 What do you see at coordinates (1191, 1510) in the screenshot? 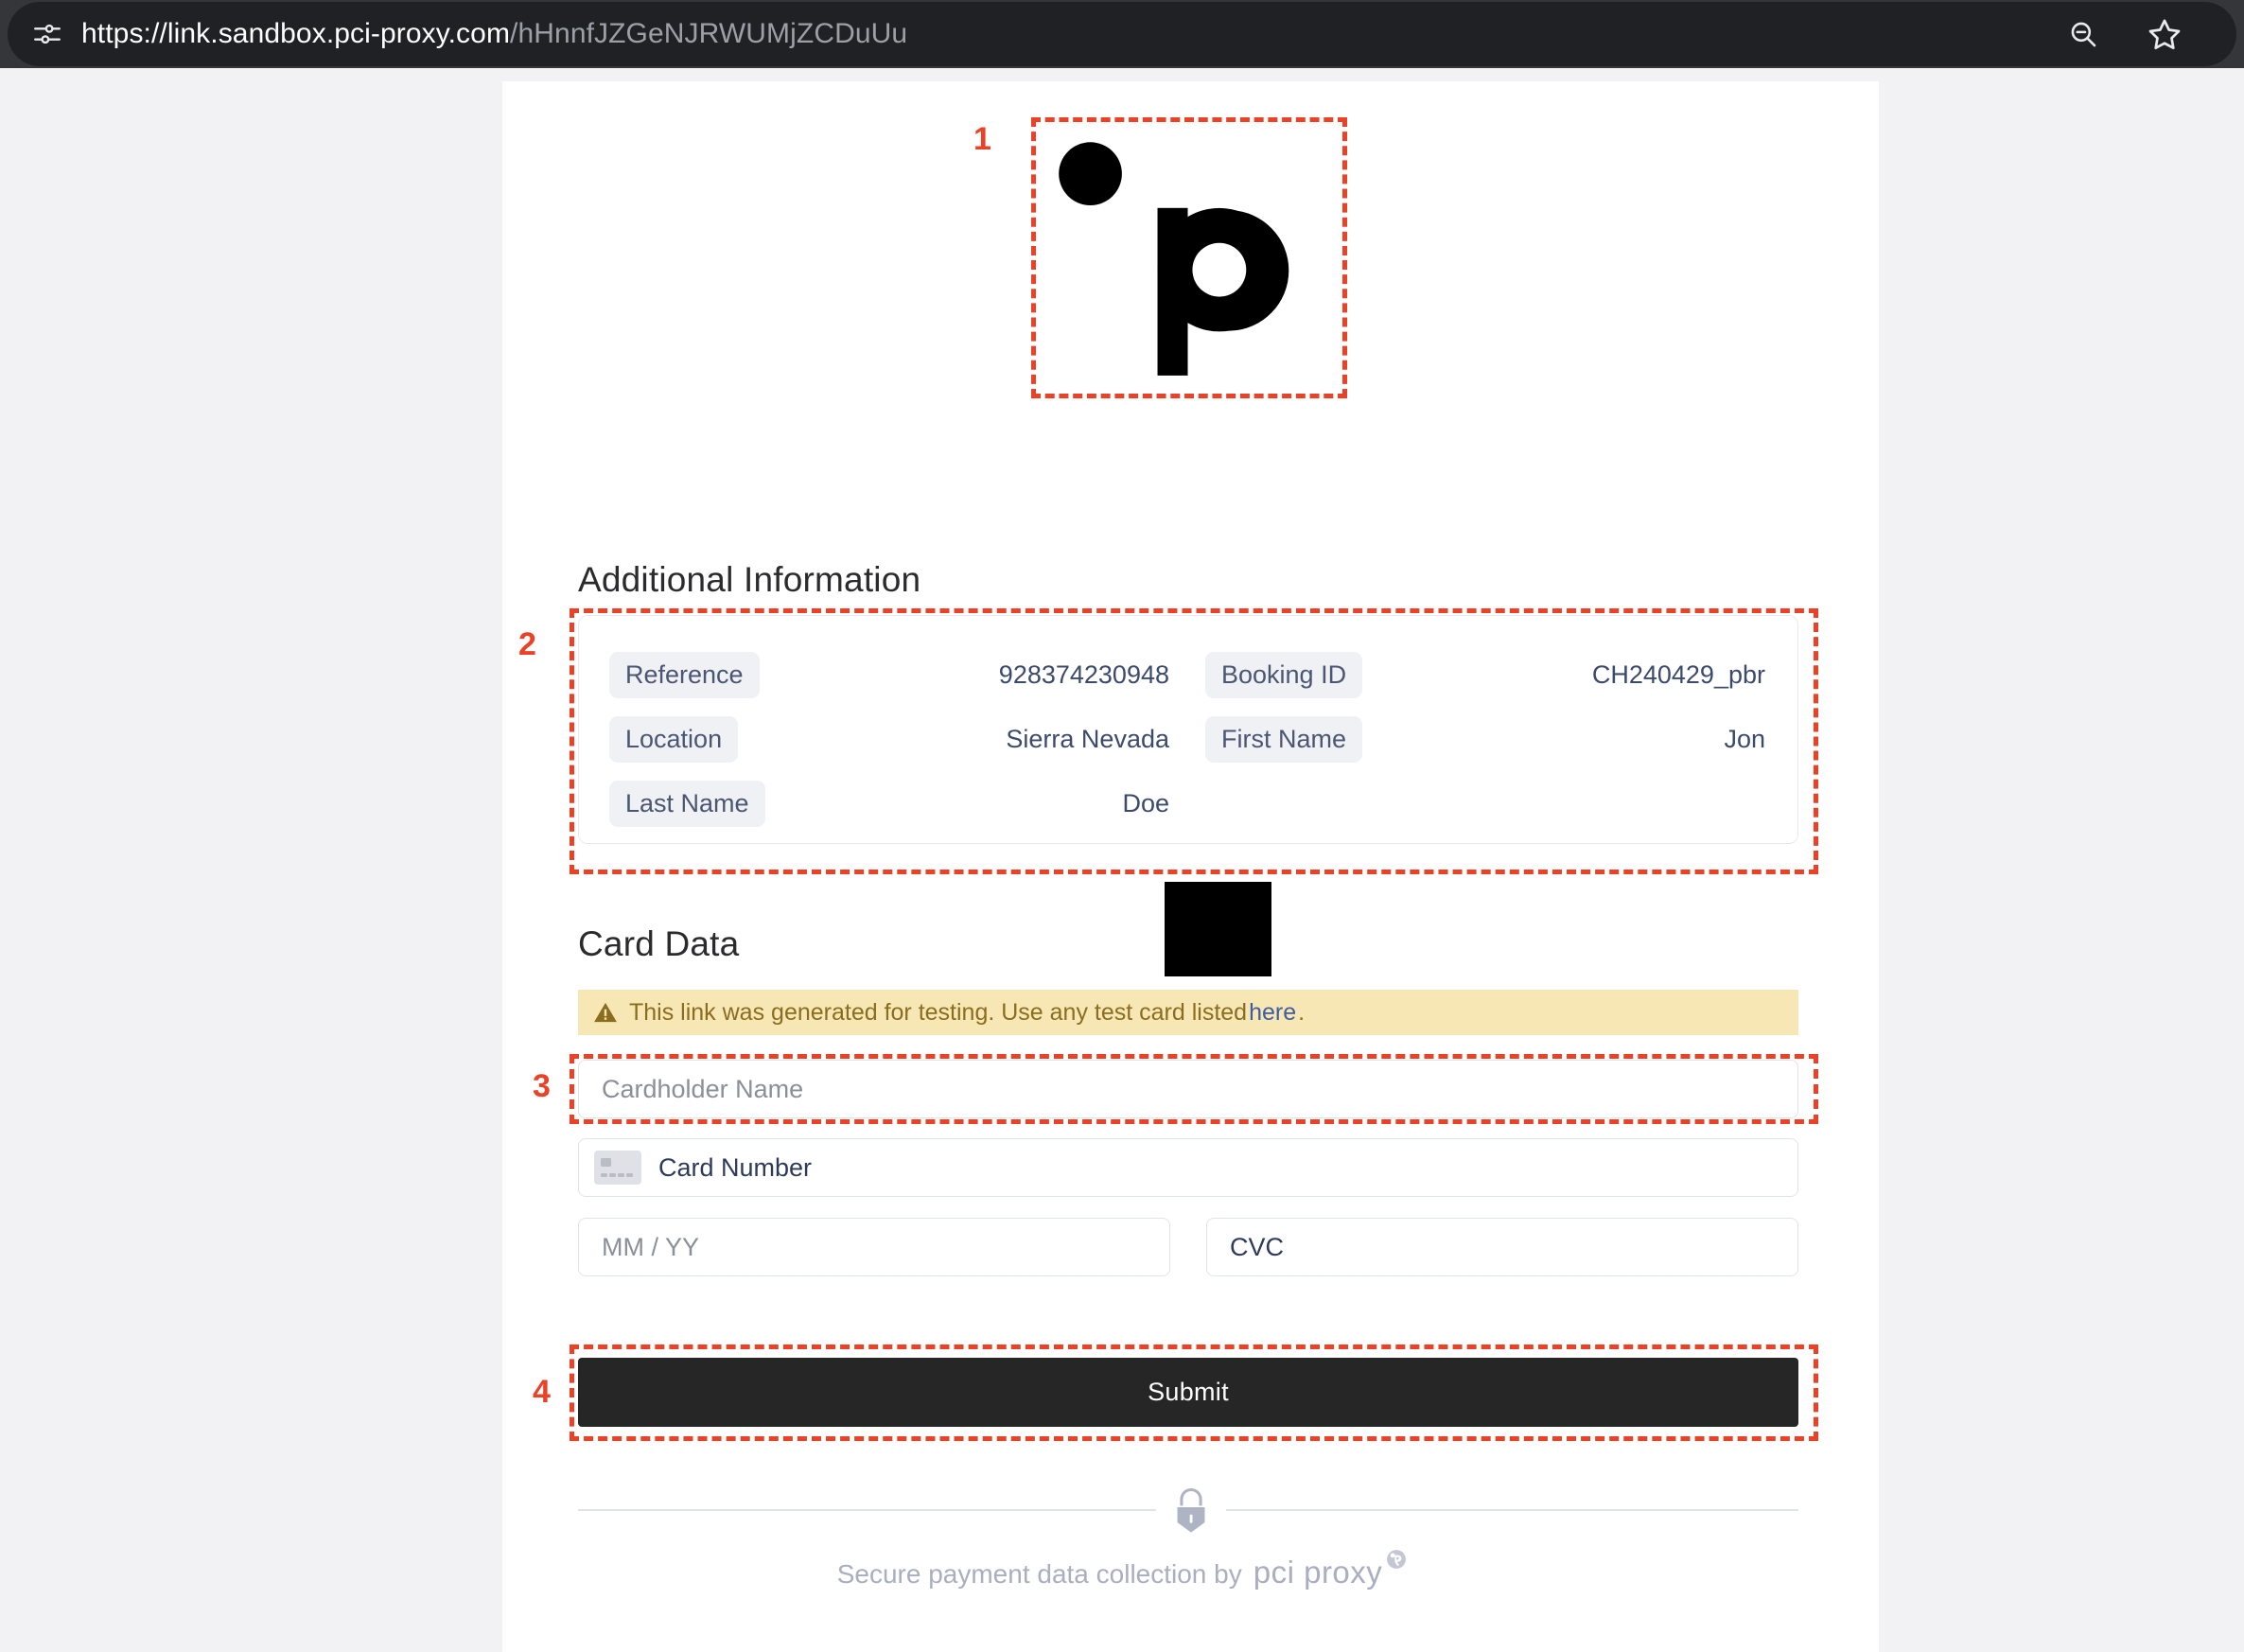
I see `lock-icon` at bounding box center [1191, 1510].